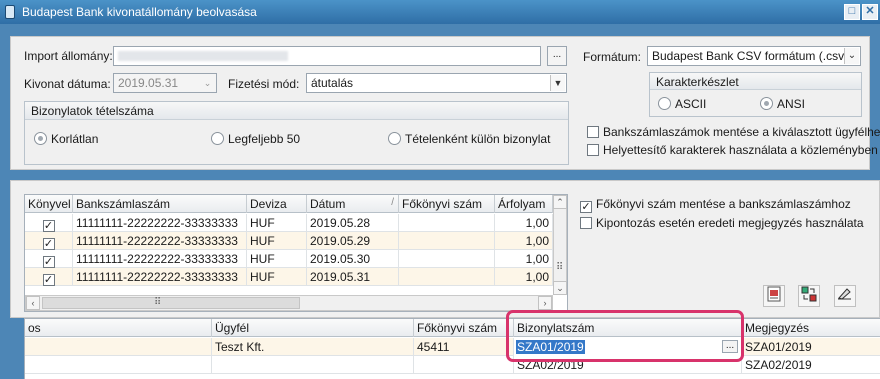 This screenshot has height=379, width=880. Describe the element at coordinates (353, 277) in the screenshot. I see `date-cell: 2019.05.31` at that location.